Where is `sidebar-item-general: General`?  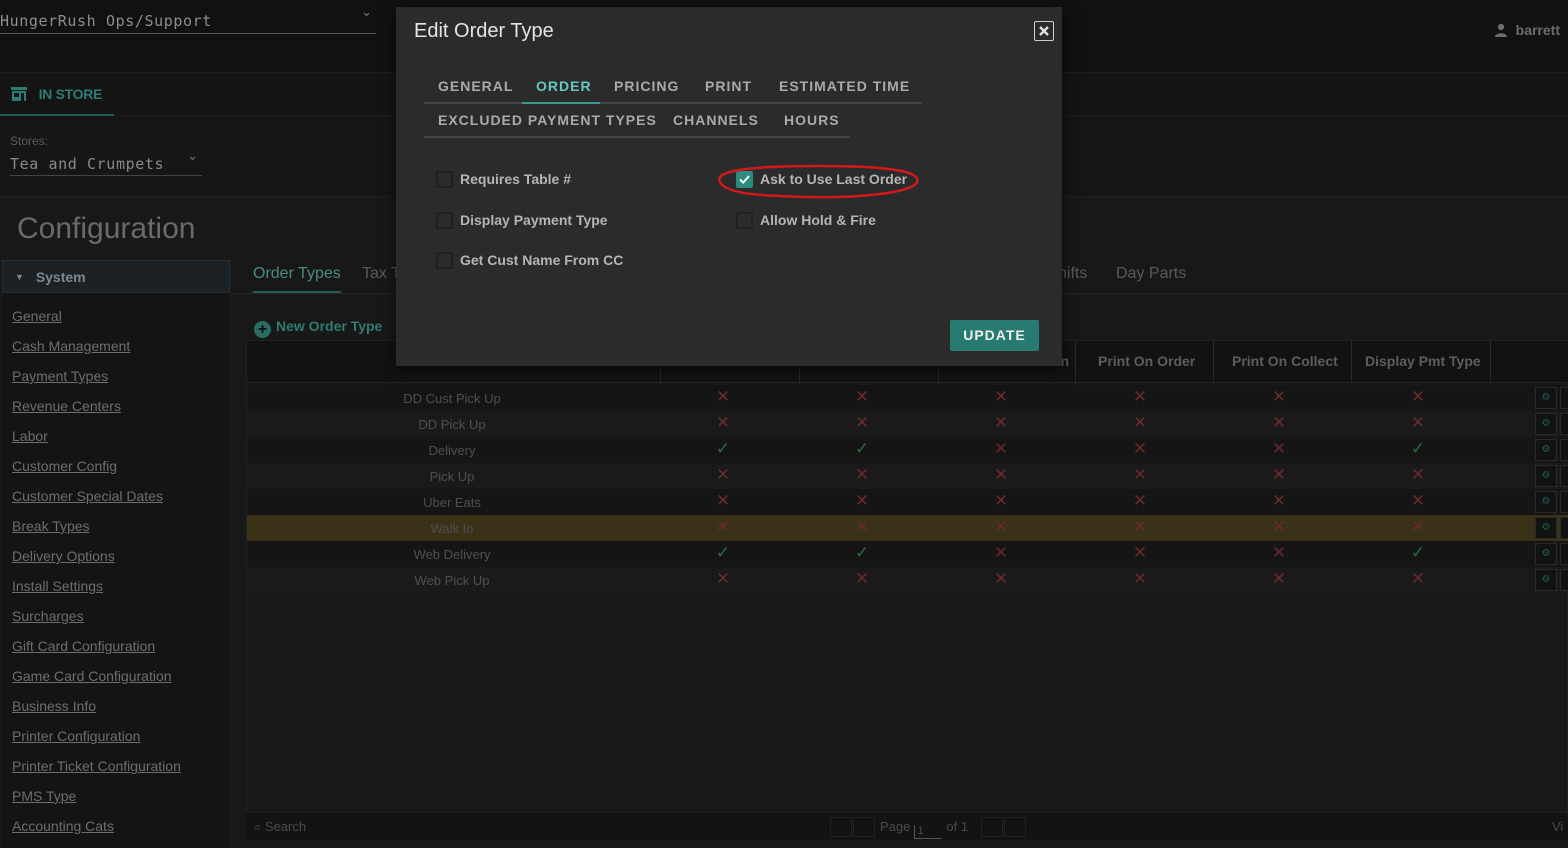 sidebar-item-general: General is located at coordinates (96, 323).